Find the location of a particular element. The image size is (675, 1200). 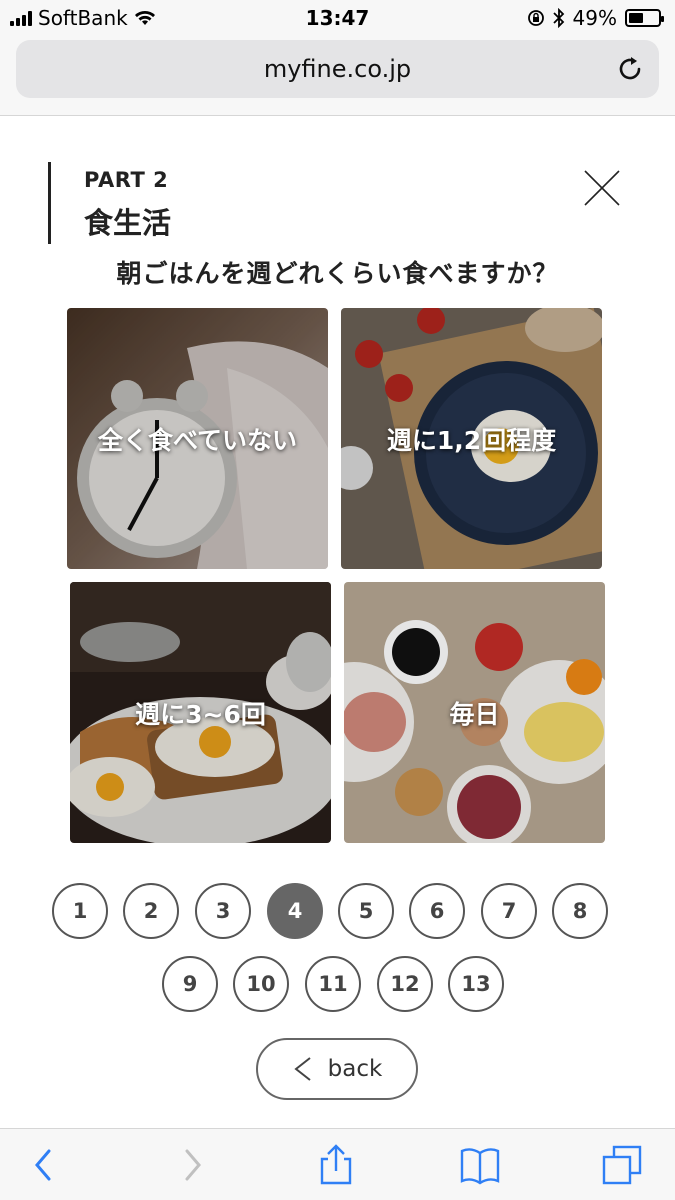

option-none: 全く食べていない is located at coordinates (197, 438).